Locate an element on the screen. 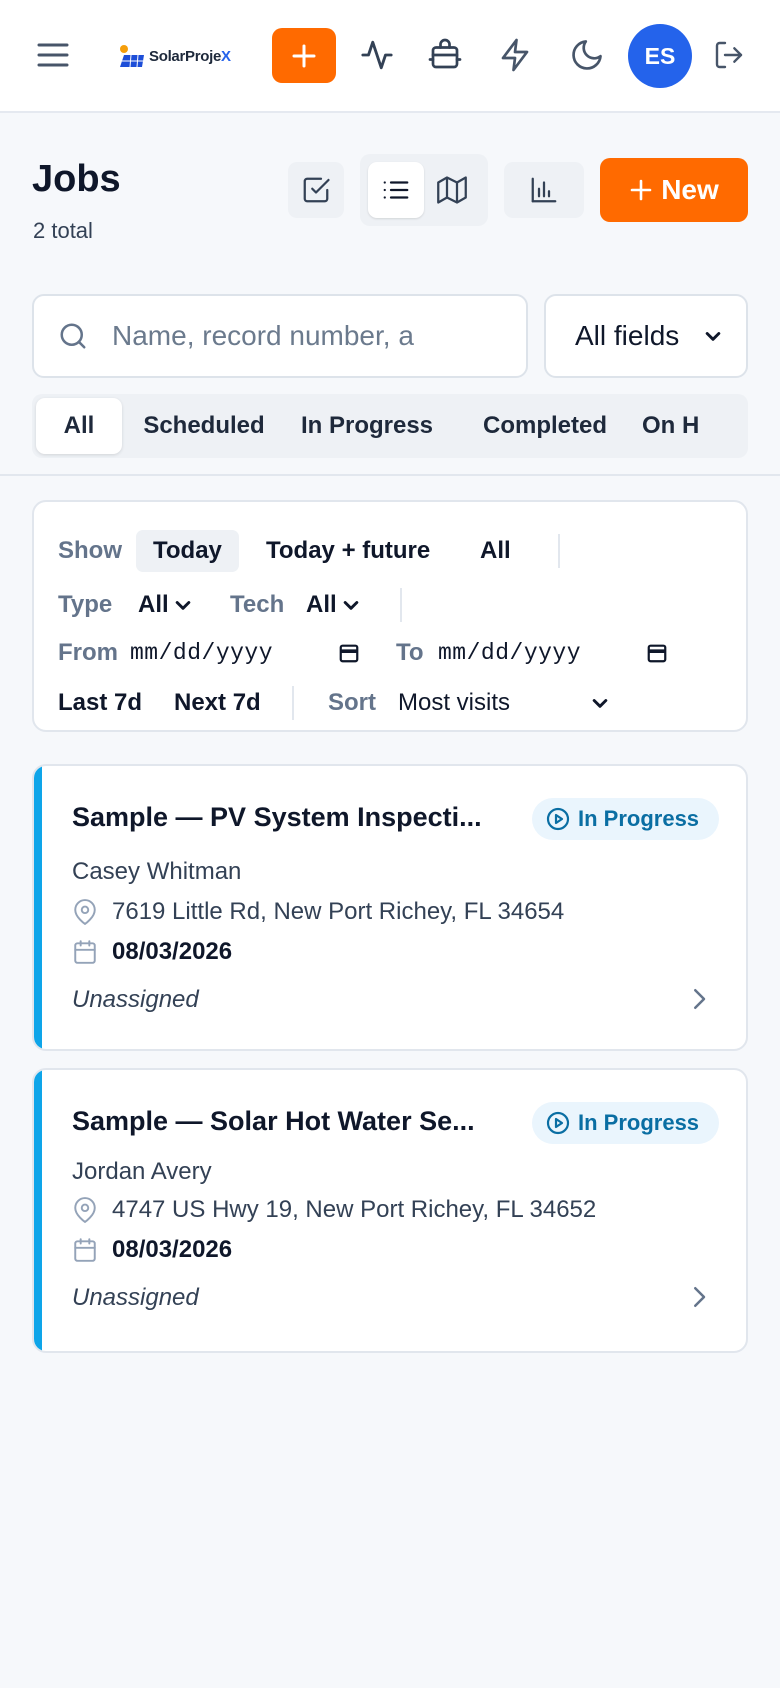 The height and width of the screenshot is (1688, 780). solar-panel-icon is located at coordinates (132, 56).